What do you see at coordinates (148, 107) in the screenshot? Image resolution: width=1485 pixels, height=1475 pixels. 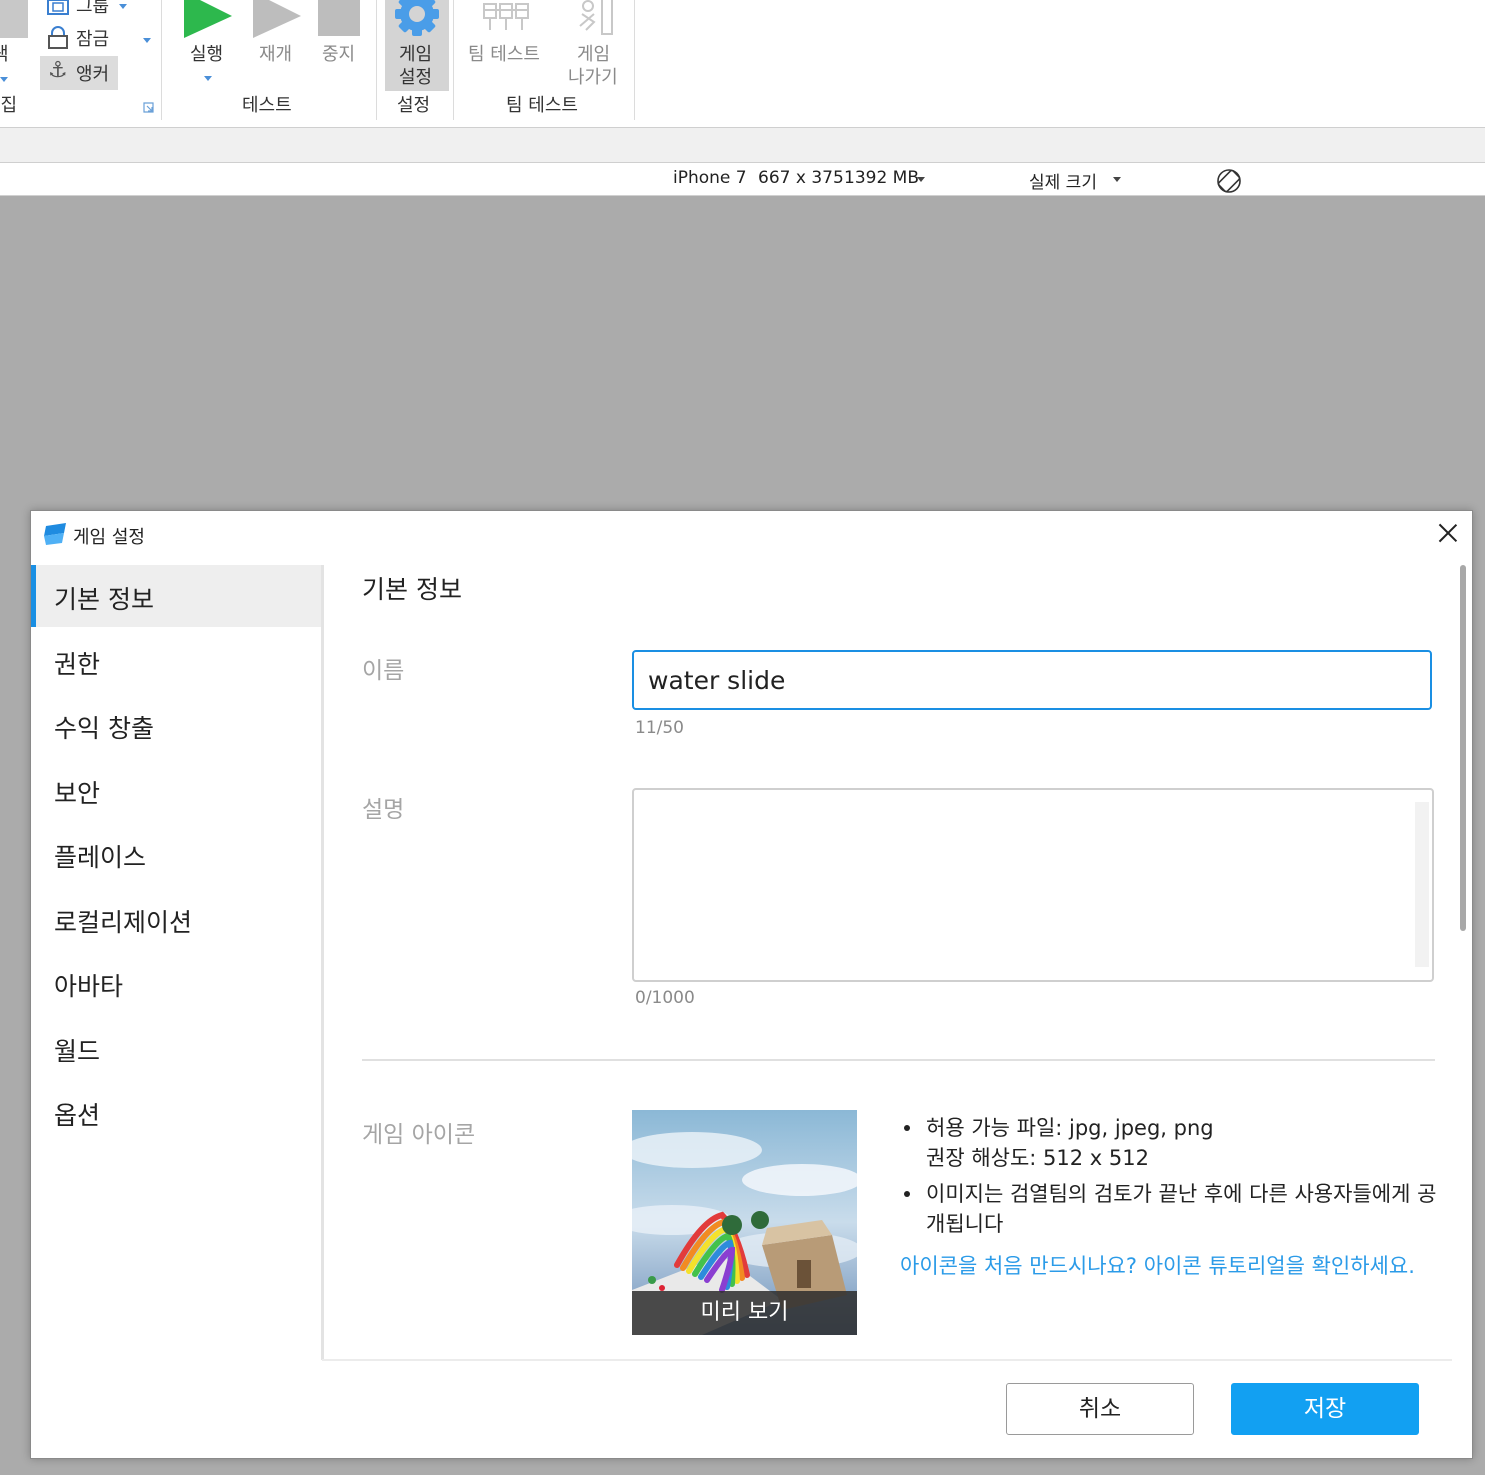 I see `dialog-launcher-icon` at bounding box center [148, 107].